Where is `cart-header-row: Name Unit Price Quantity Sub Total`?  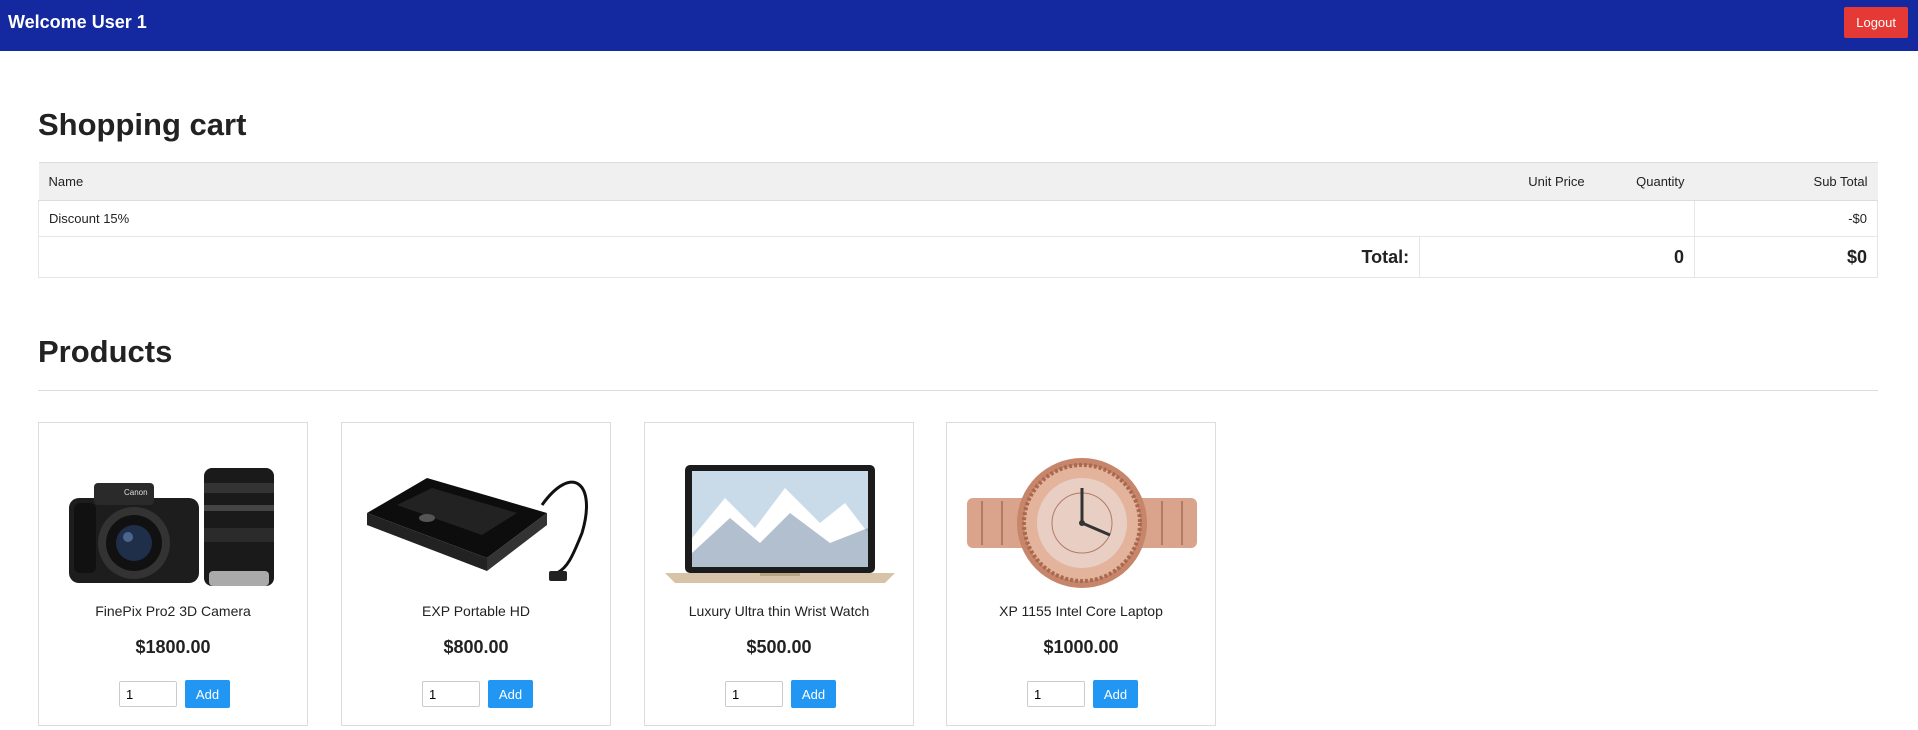 cart-header-row: Name Unit Price Quantity Sub Total is located at coordinates (958, 181).